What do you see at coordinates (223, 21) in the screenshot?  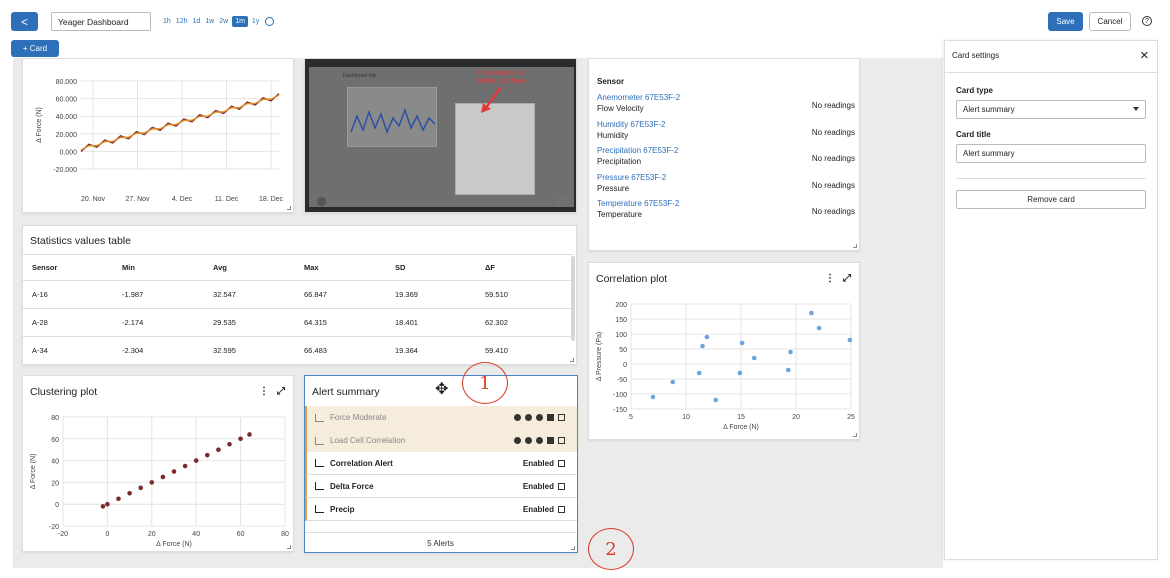 I see `range-2w: 2w` at bounding box center [223, 21].